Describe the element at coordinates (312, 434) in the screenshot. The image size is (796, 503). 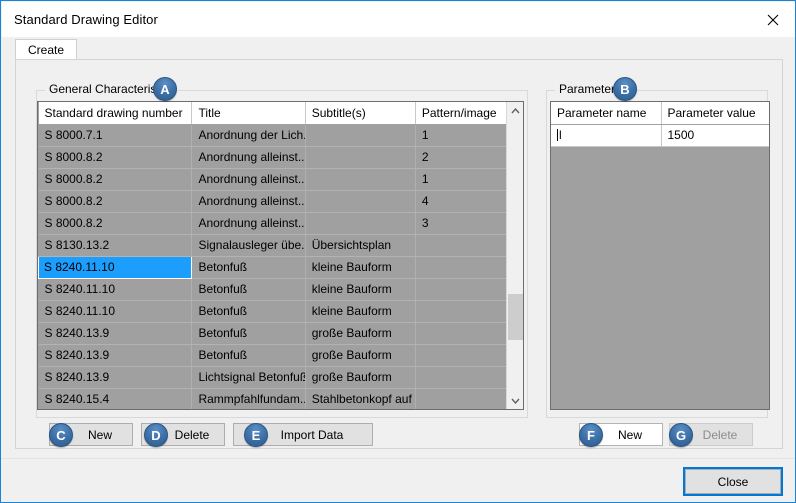
I see `import-data-button-label: Import Data` at that location.